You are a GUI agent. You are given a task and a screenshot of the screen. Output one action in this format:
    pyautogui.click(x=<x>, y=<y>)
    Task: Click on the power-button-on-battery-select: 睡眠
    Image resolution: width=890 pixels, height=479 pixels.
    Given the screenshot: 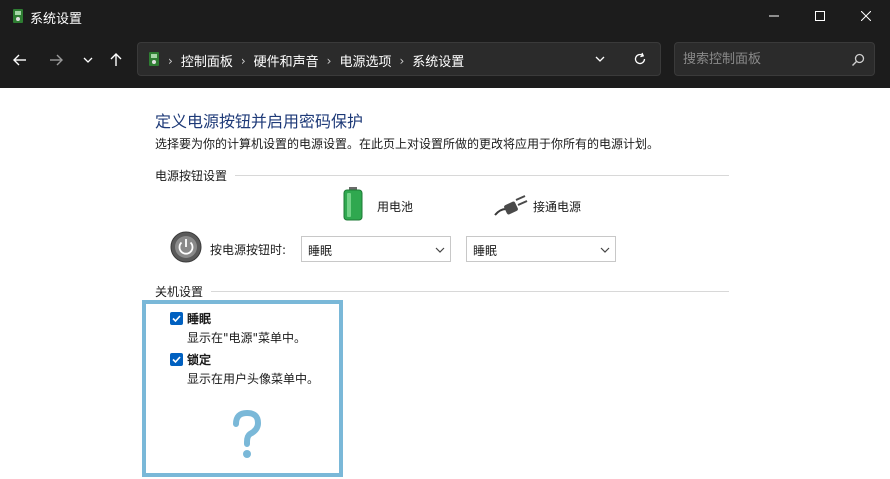 What is the action you would take?
    pyautogui.click(x=376, y=249)
    